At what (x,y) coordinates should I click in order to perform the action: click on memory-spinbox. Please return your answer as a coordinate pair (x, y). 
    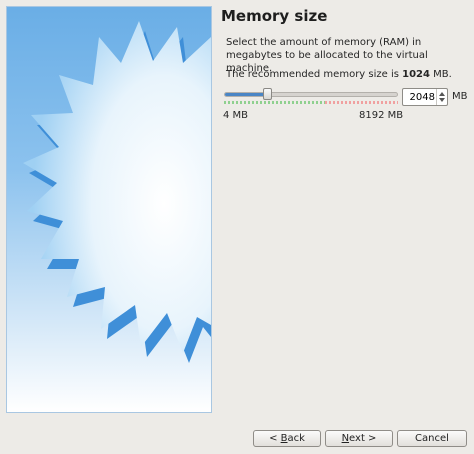
    Looking at the image, I should click on (425, 97).